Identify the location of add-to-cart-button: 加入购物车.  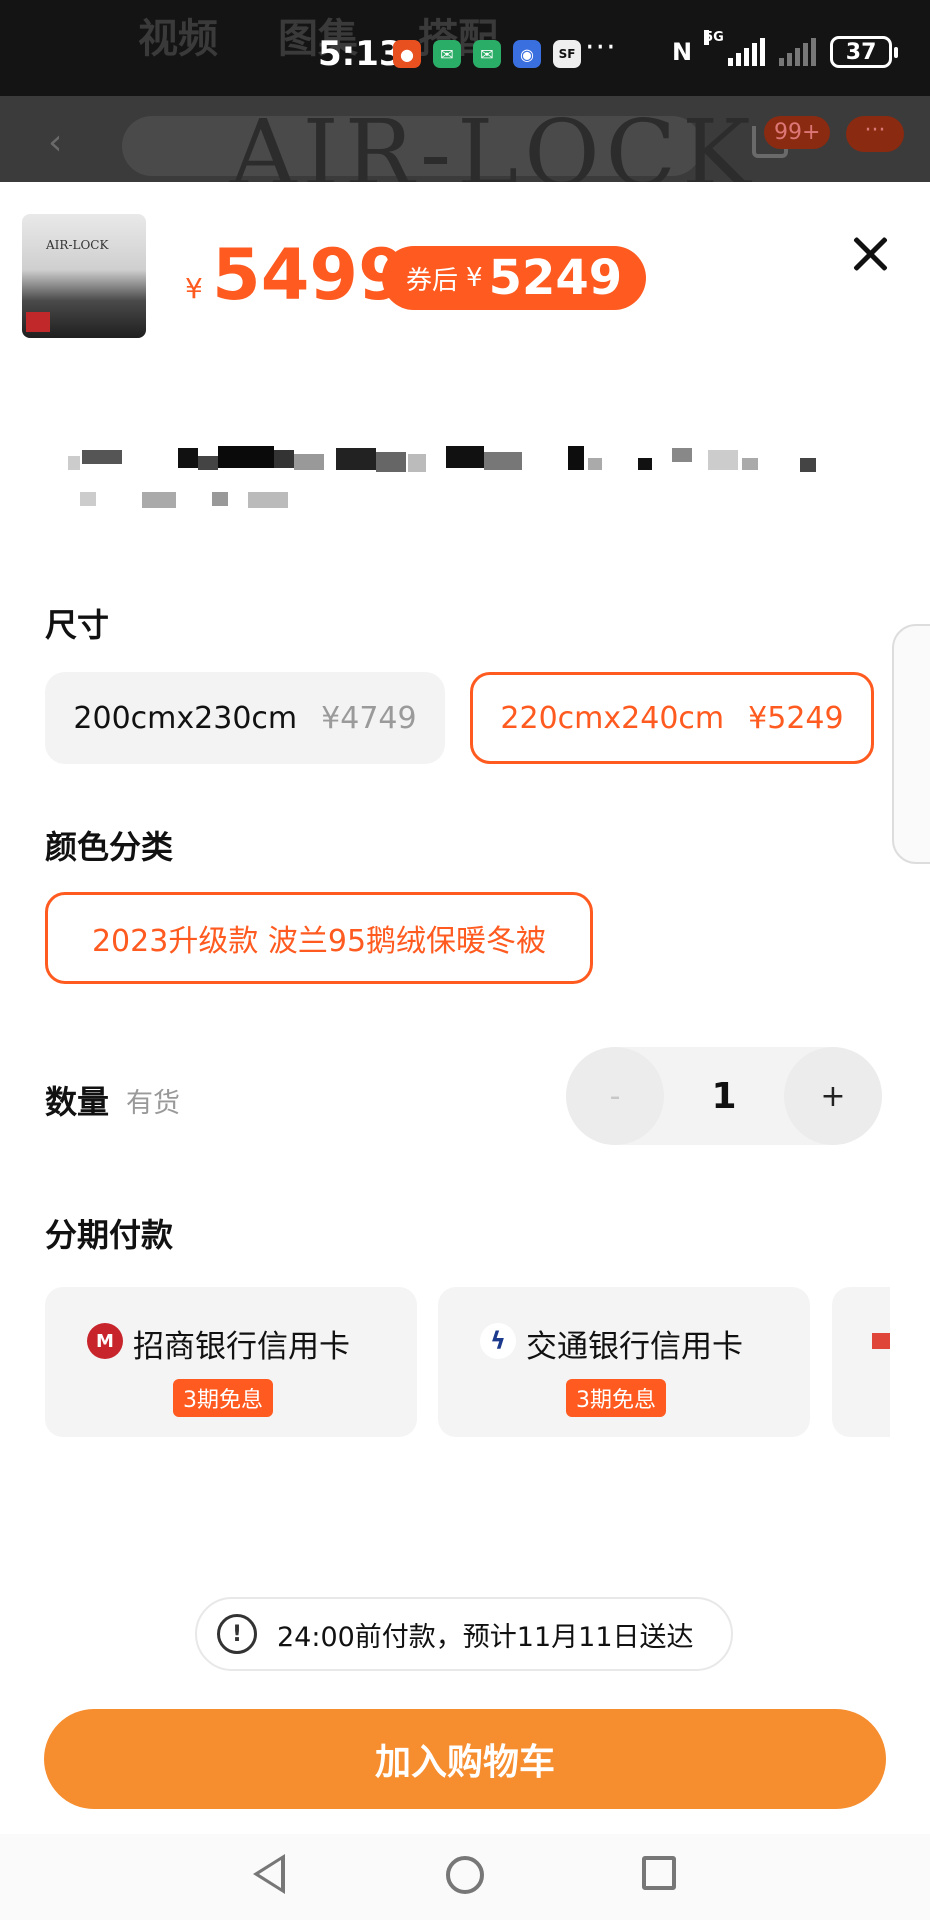
(465, 1759).